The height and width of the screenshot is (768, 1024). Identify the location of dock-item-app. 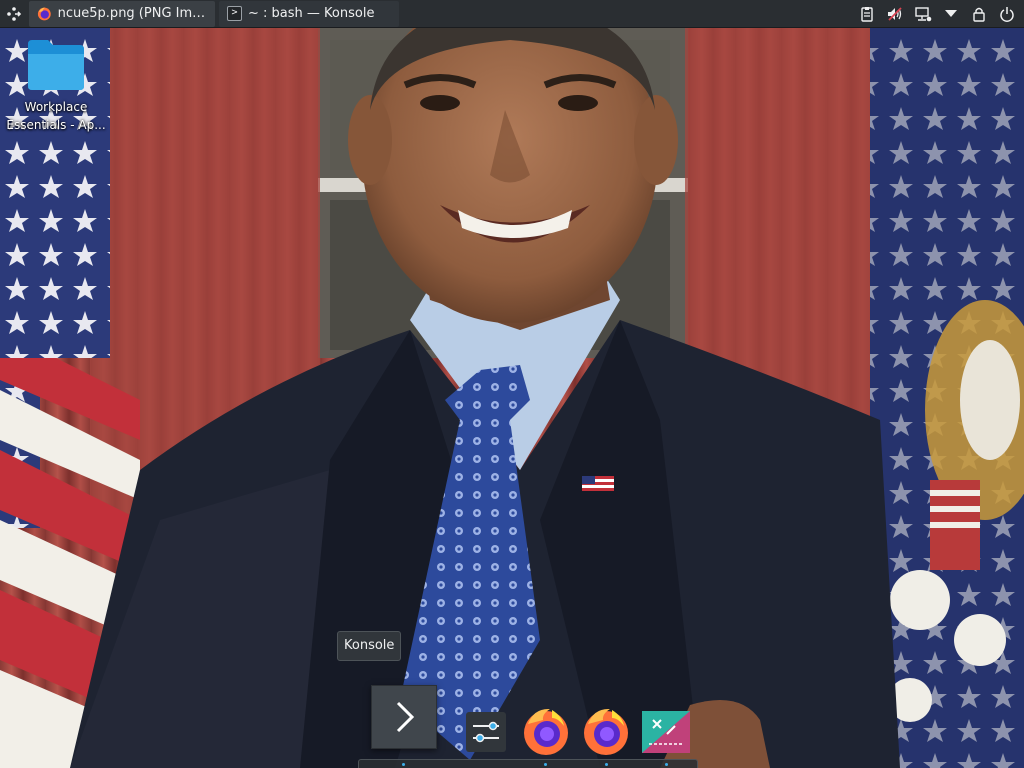
(666, 732).